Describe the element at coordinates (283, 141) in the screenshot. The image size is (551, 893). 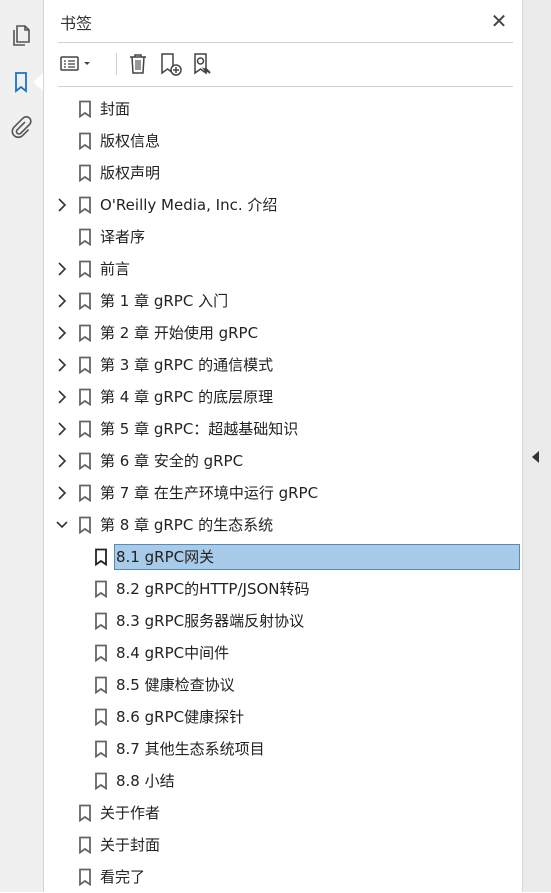
I see `bookmark-item: 版权信息` at that location.